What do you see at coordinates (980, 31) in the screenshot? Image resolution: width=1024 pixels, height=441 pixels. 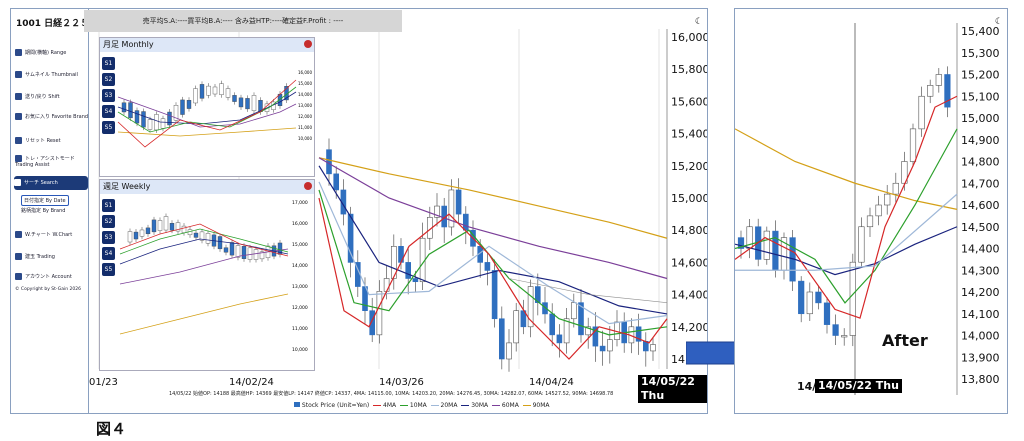 I see `y-tick-label: 15,400` at bounding box center [980, 31].